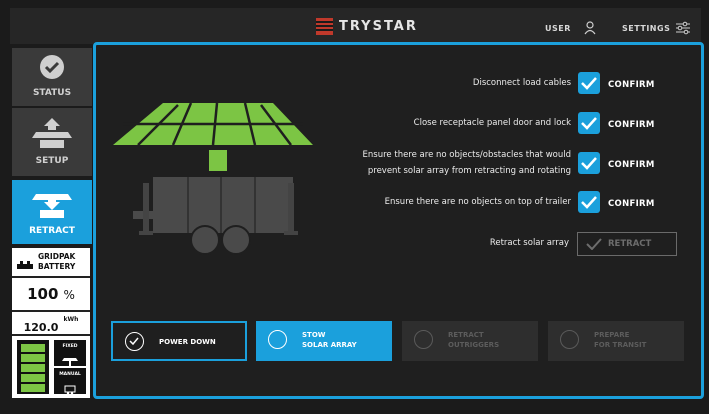  Describe the element at coordinates (52, 93) in the screenshot. I see `sidebar-item-label: STATUS` at that location.